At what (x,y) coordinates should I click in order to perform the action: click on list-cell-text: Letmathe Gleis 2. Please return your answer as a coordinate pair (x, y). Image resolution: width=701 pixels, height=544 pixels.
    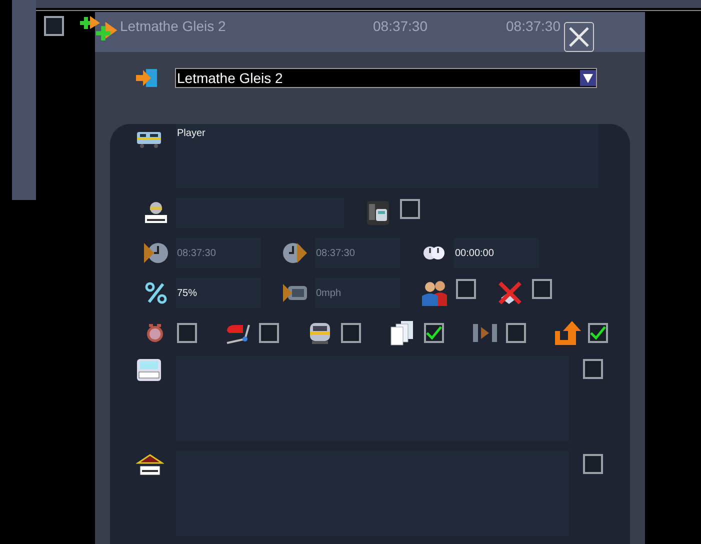
    Looking at the image, I should click on (173, 26).